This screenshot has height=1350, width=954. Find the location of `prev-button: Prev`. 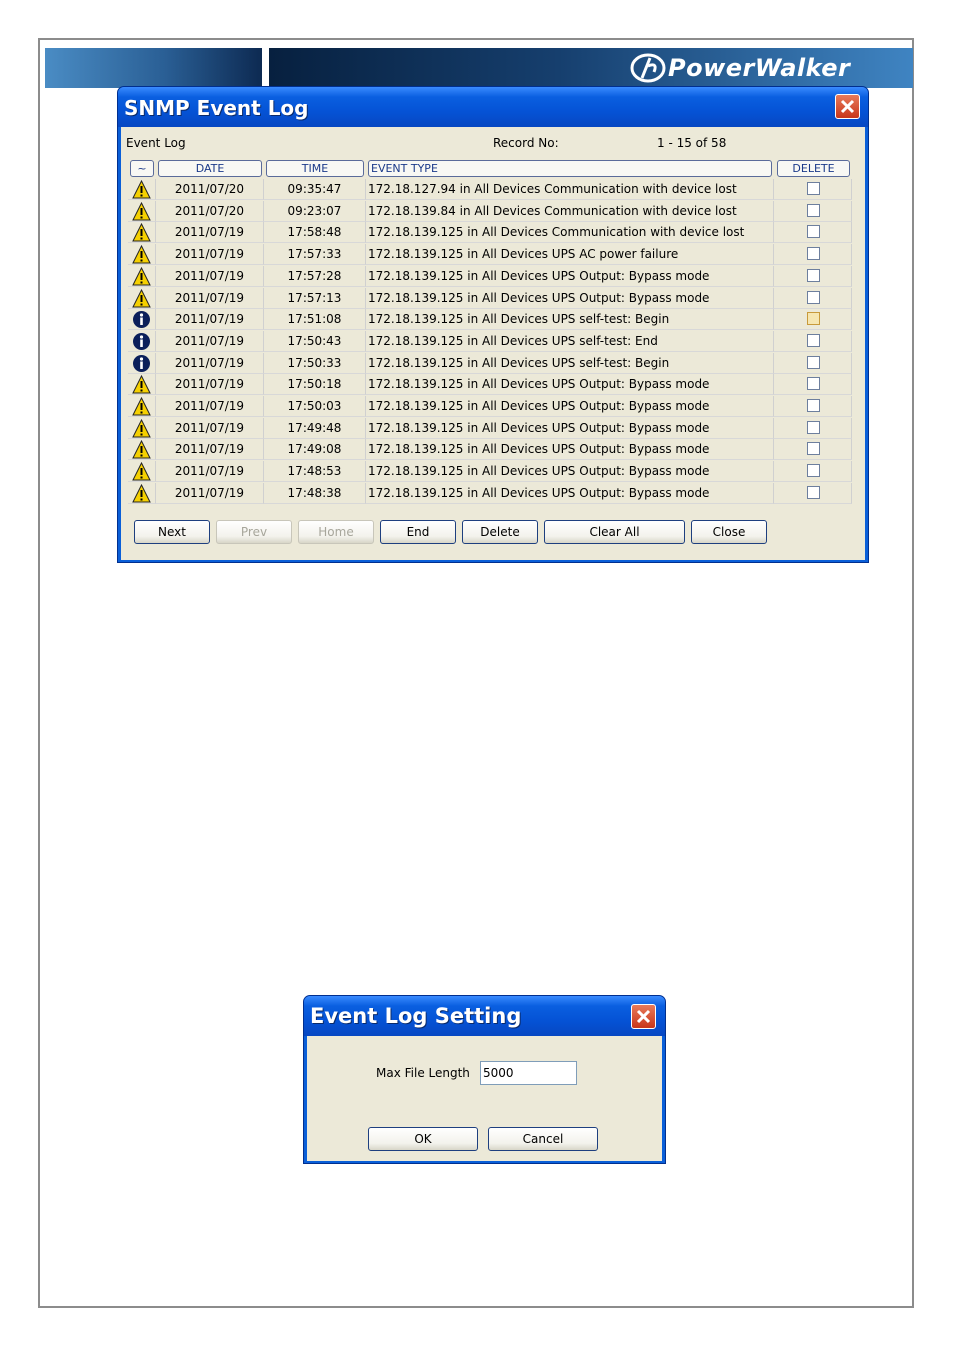

prev-button: Prev is located at coordinates (254, 532).